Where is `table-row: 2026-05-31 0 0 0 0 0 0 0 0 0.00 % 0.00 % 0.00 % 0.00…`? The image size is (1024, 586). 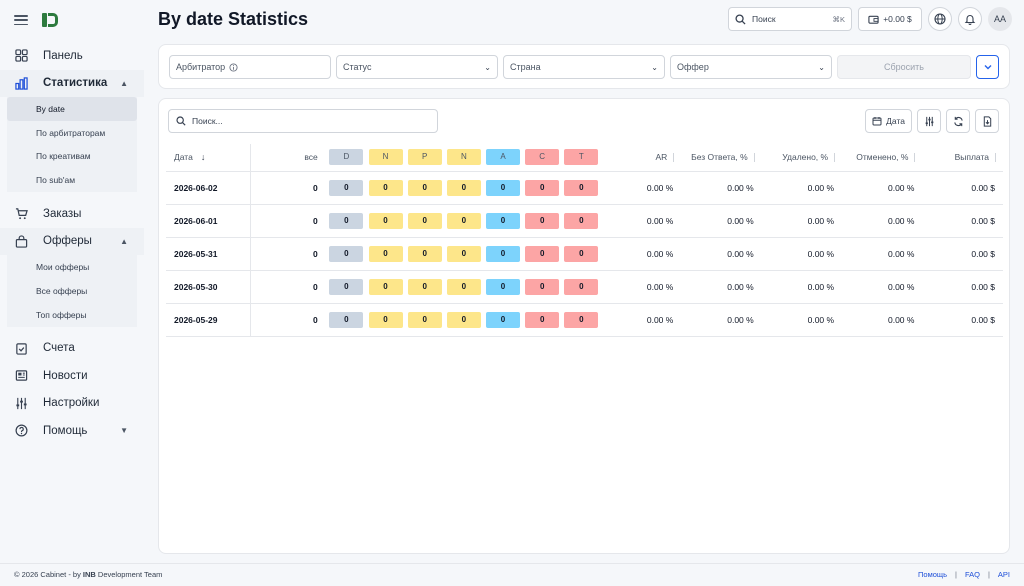 table-row: 2026-05-31 0 0 0 0 0 0 0 0 0.00 % 0.00 % 0.00 % 0.00… is located at coordinates (584, 254).